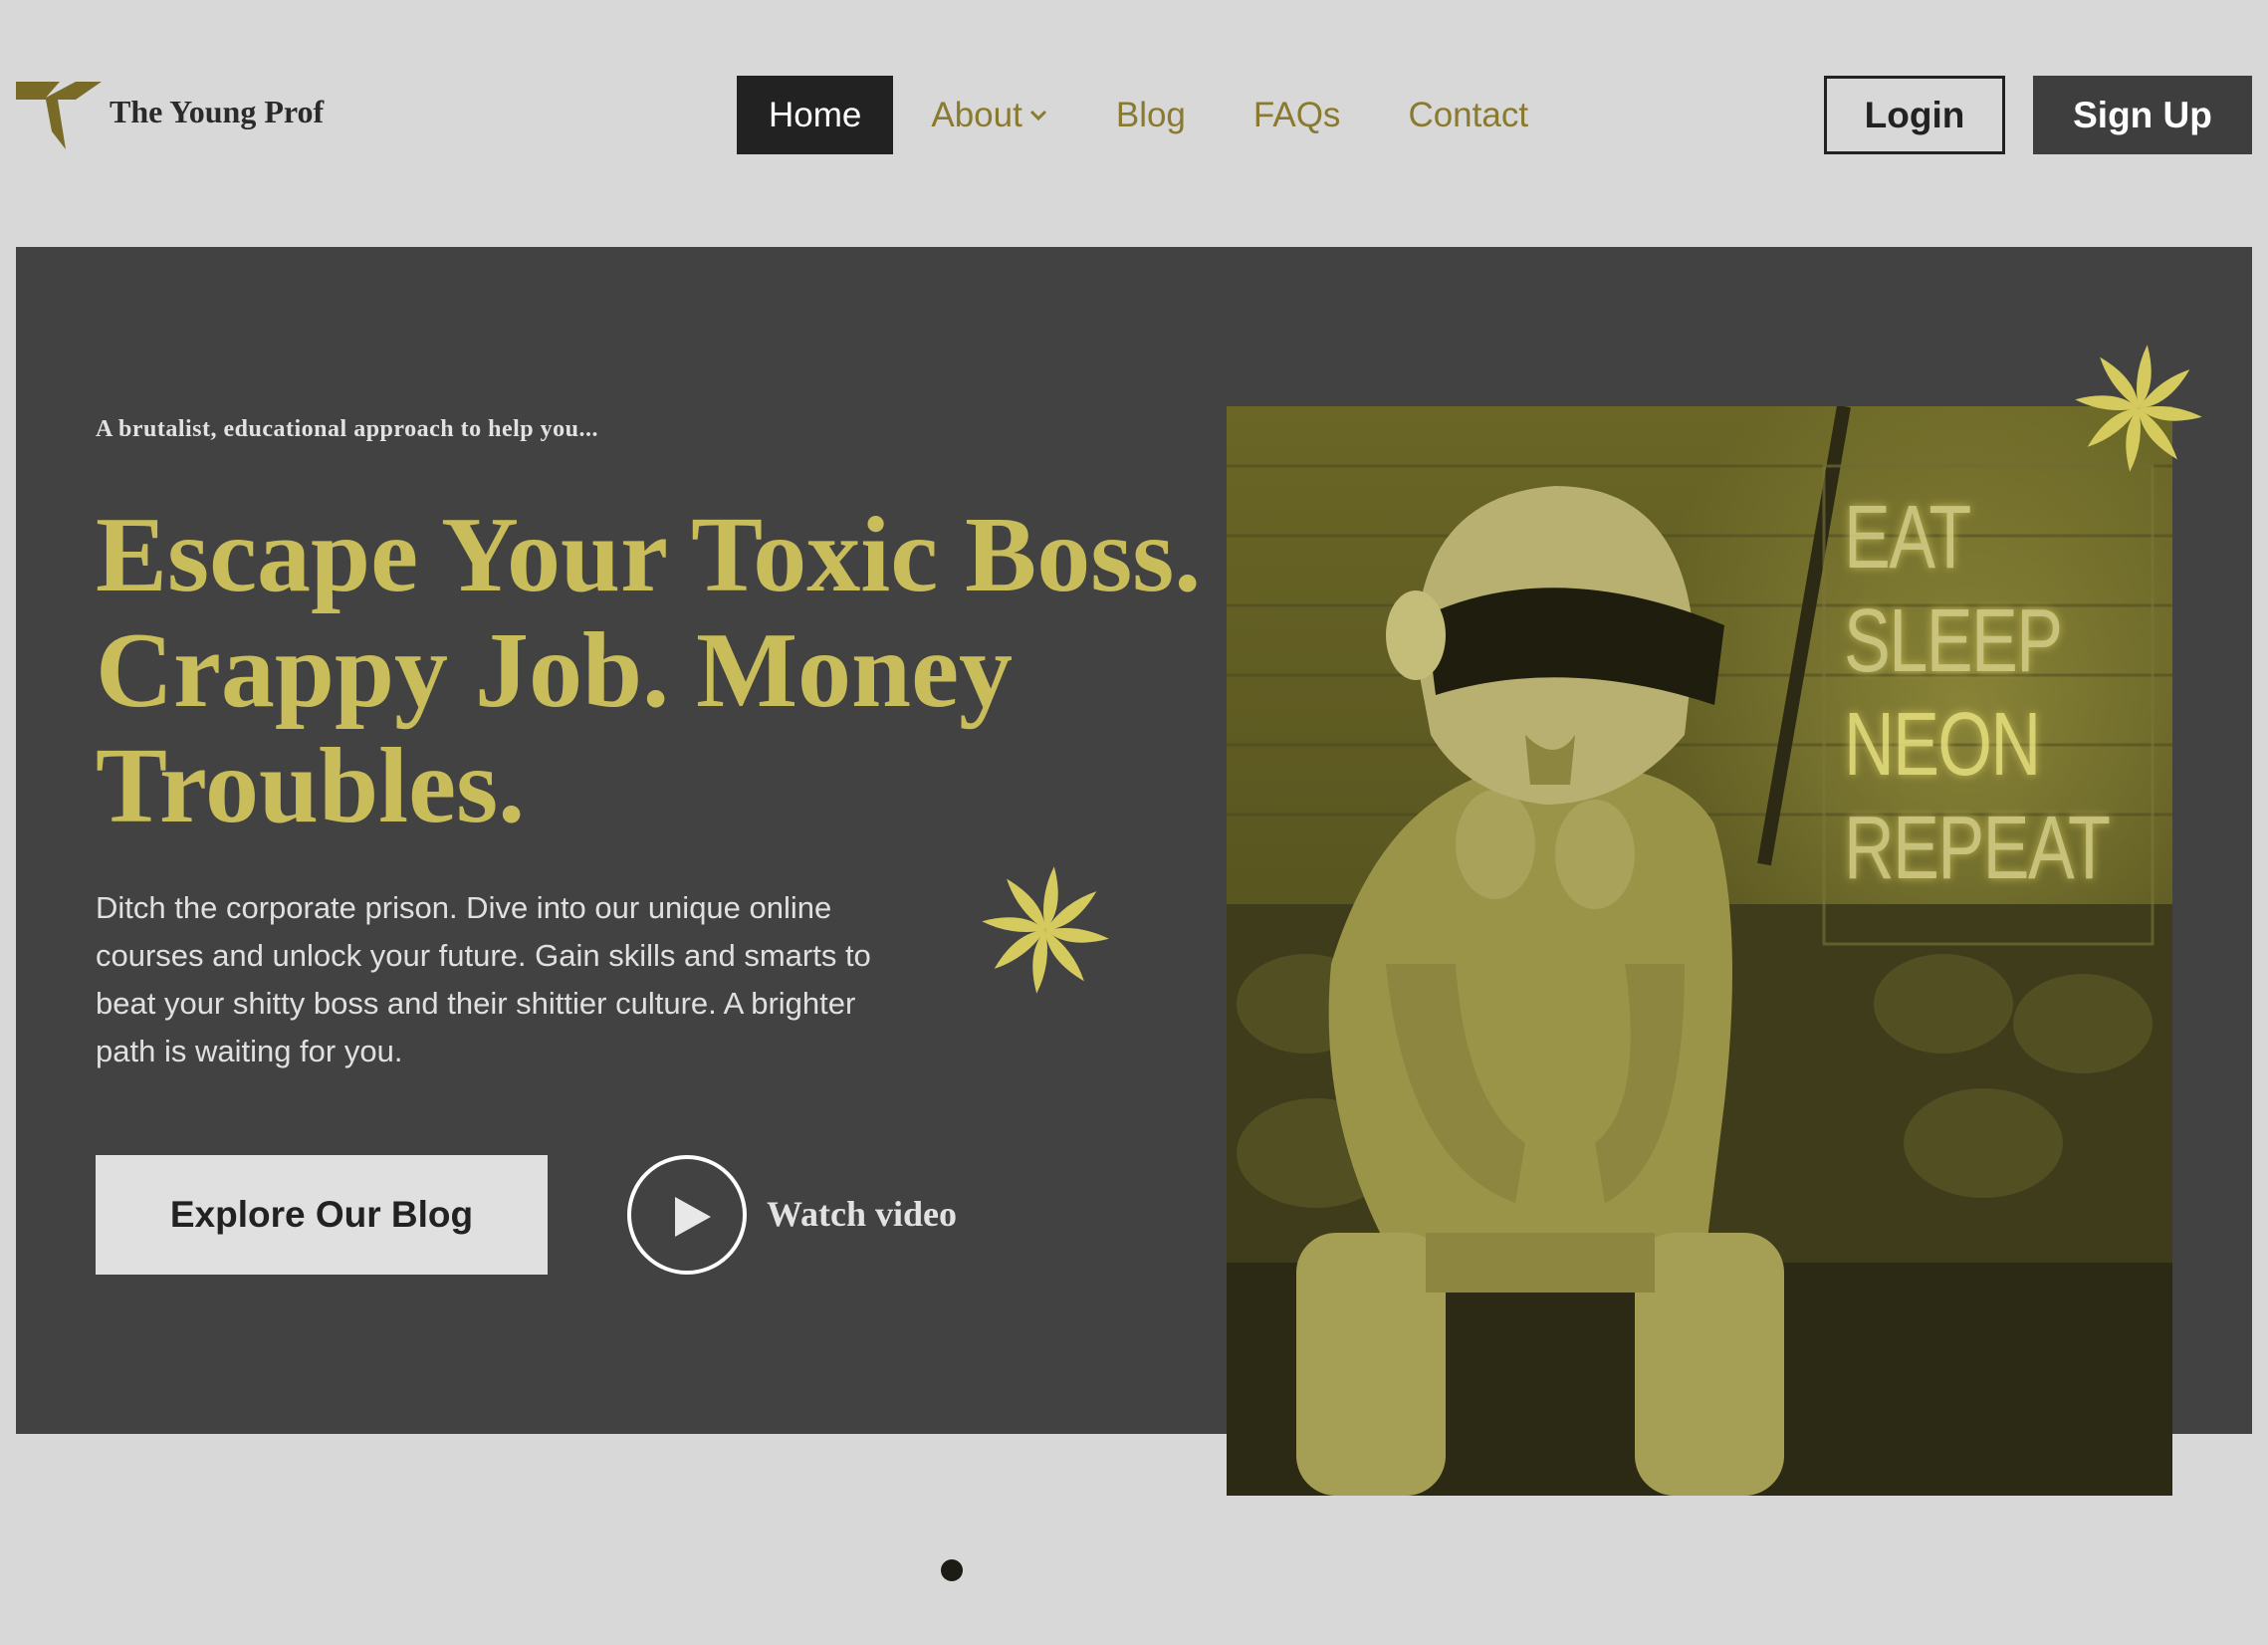 The image size is (2268, 1645). I want to click on explore-blog-button: Explore Our Blog, so click(322, 1215).